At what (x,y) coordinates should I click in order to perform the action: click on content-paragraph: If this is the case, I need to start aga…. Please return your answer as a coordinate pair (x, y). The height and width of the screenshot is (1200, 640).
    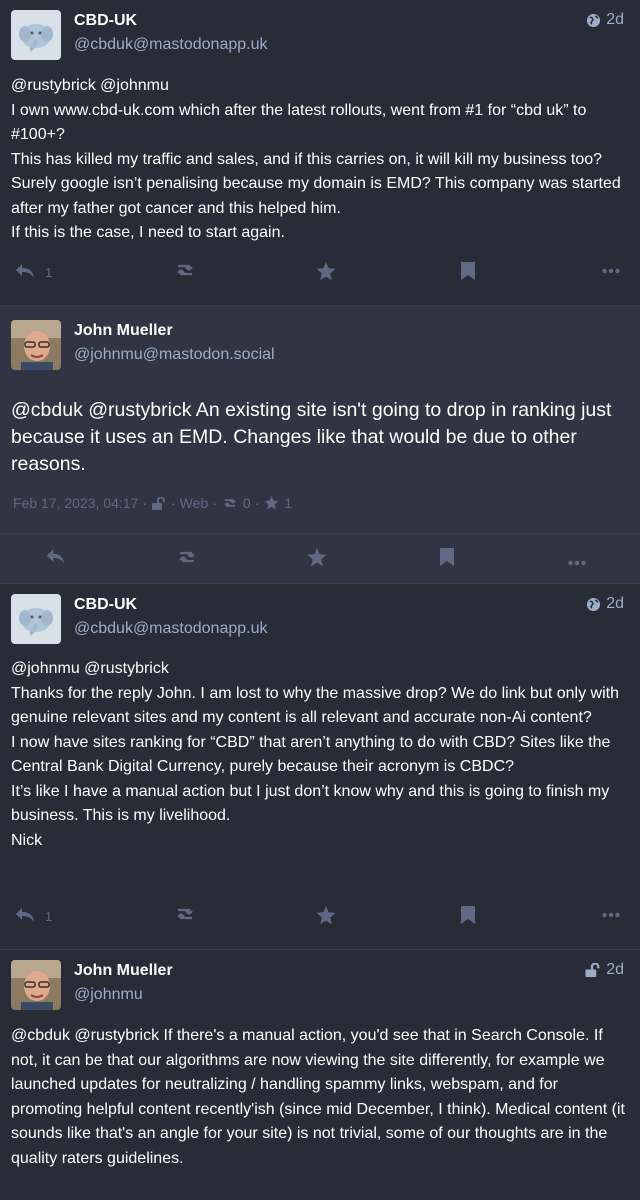
    Looking at the image, I should click on (148, 232).